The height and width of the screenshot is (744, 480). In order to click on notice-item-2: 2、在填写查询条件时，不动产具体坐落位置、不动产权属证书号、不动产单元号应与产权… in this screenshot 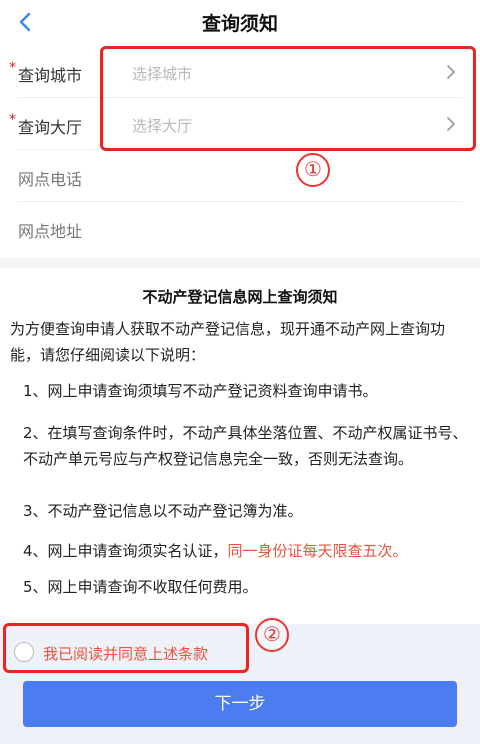, I will do `click(245, 446)`.